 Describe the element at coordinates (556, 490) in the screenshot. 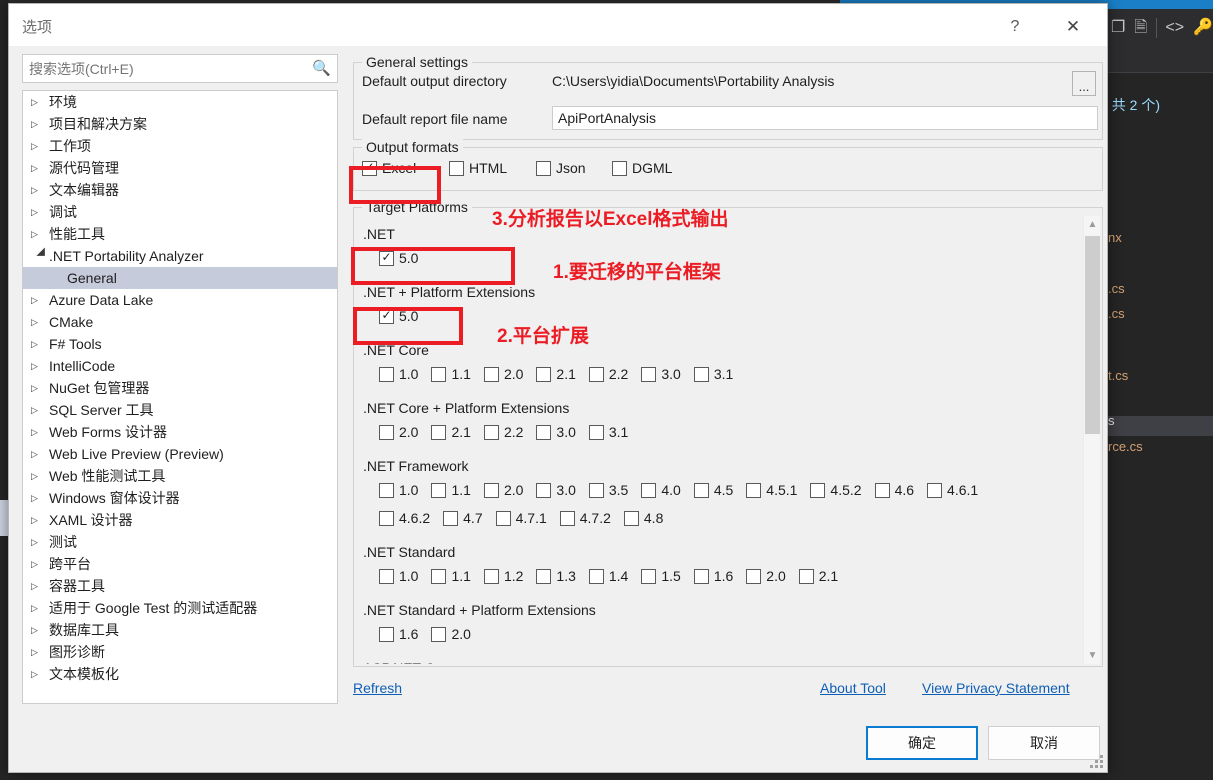

I see `platform-checkbox--net-framework-3.0: 3.0` at that location.